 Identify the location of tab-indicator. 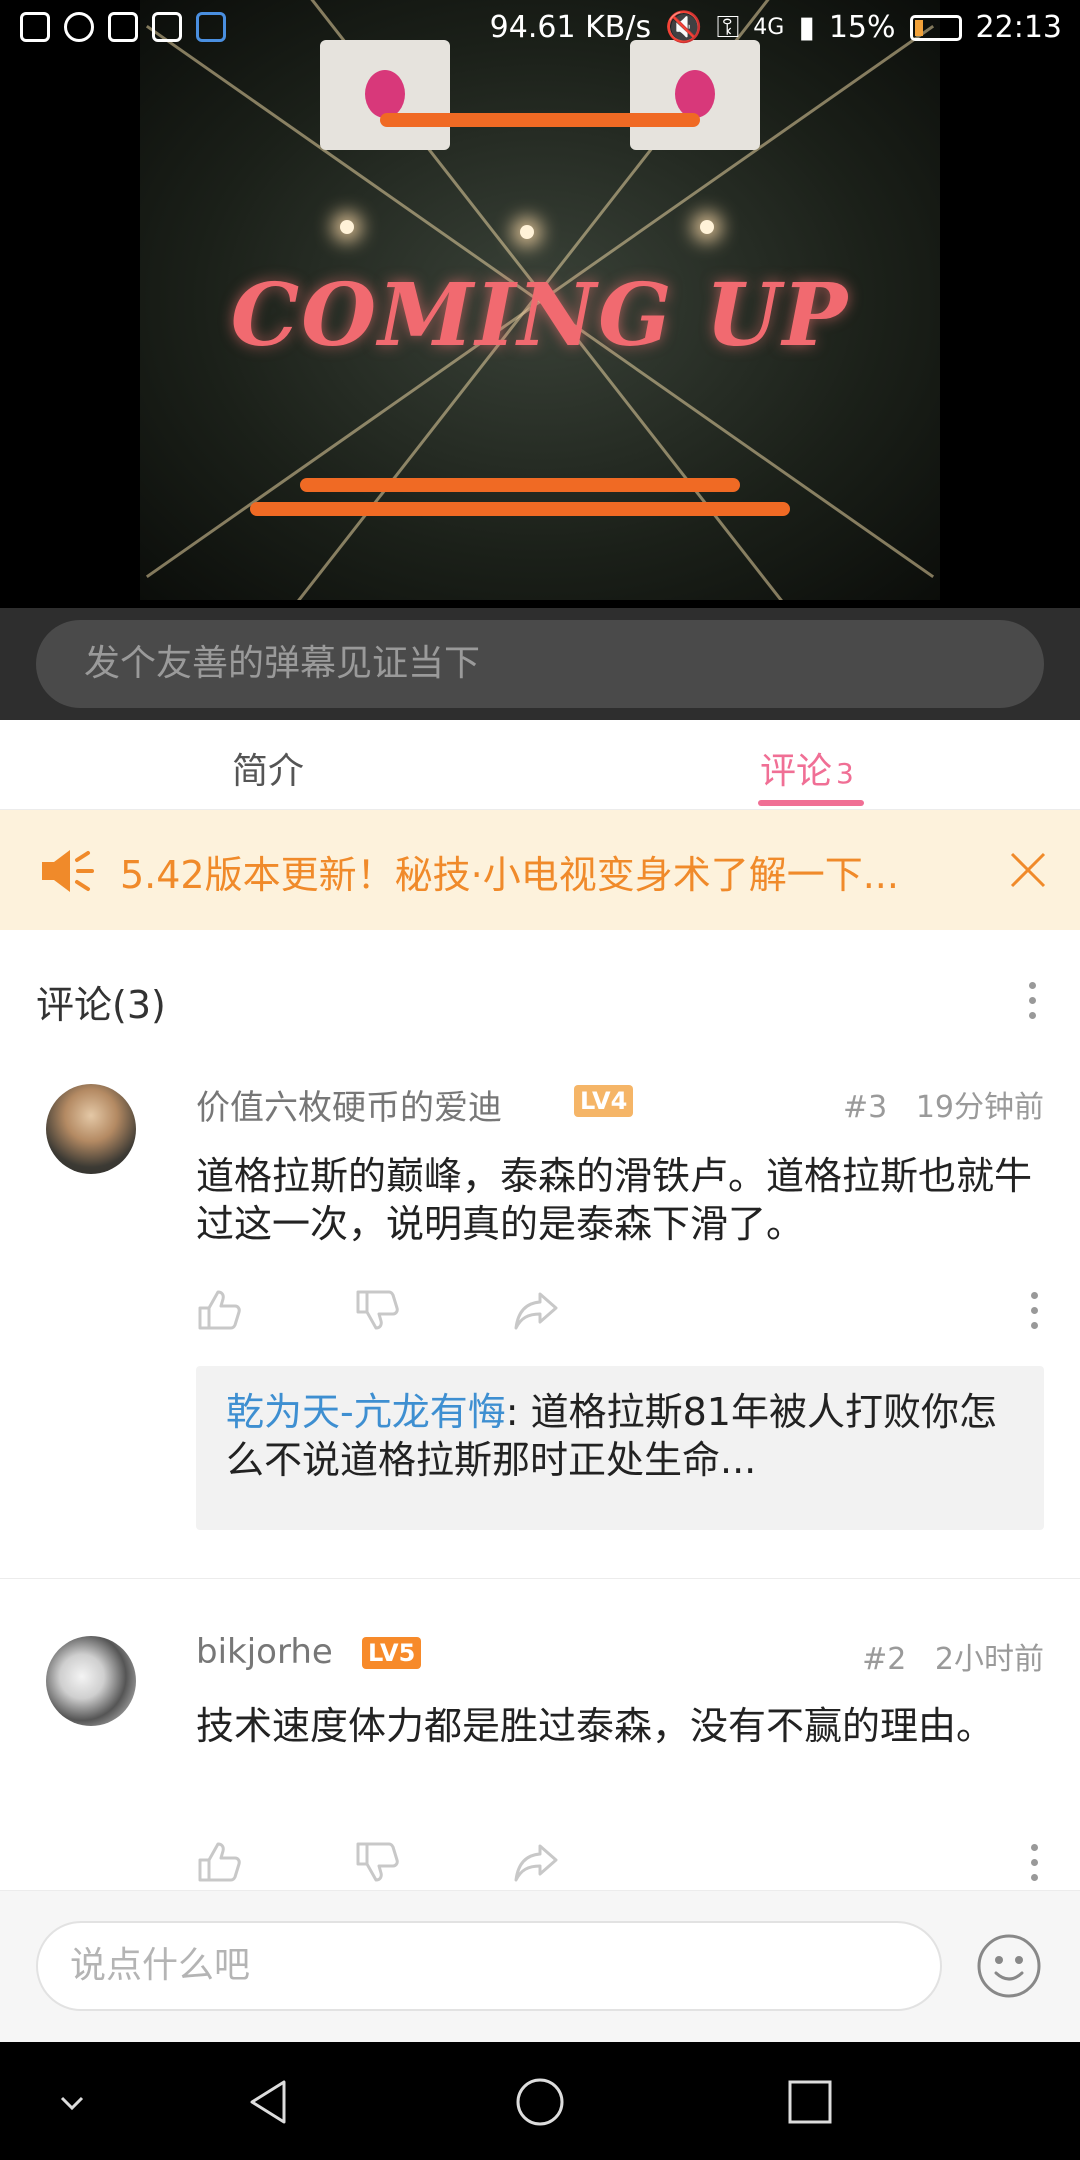
(811, 803).